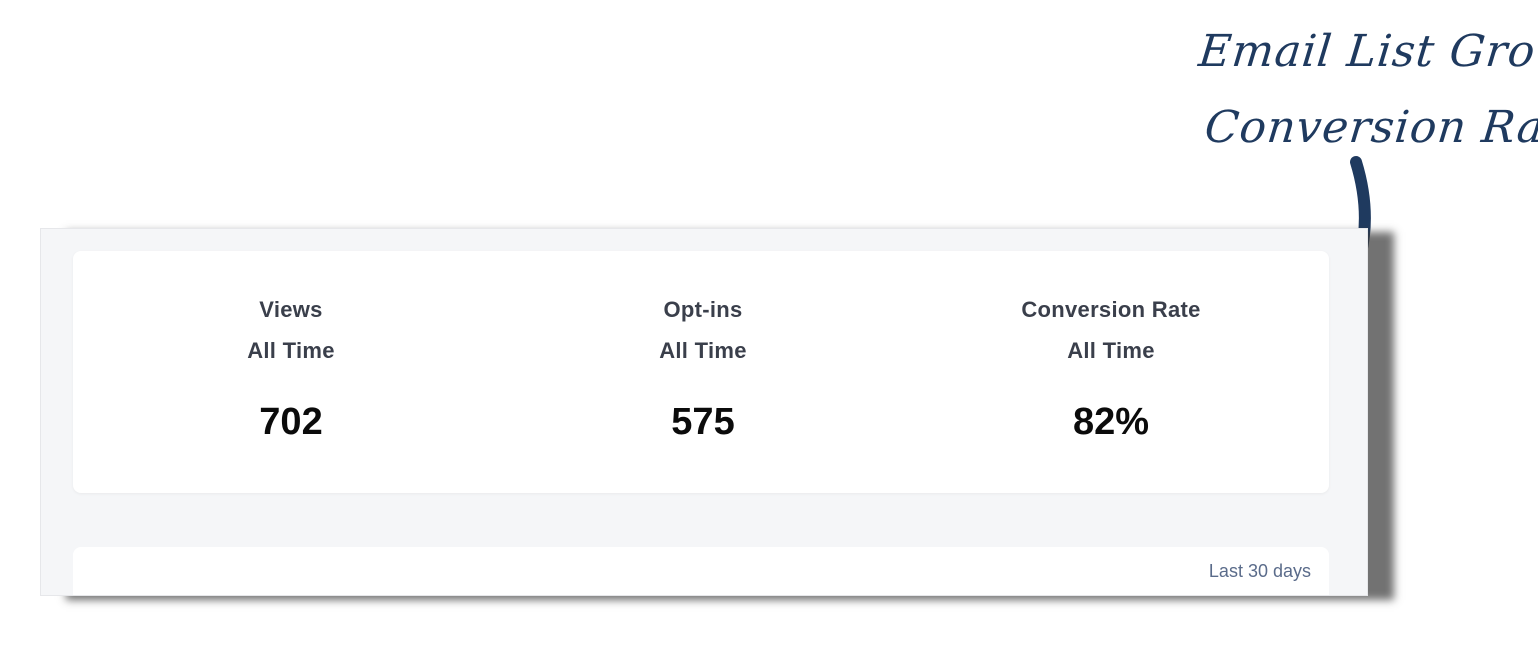 The width and height of the screenshot is (1538, 662). Describe the element at coordinates (1260, 571) in the screenshot. I see `date-range-selector: Last 30 days` at that location.